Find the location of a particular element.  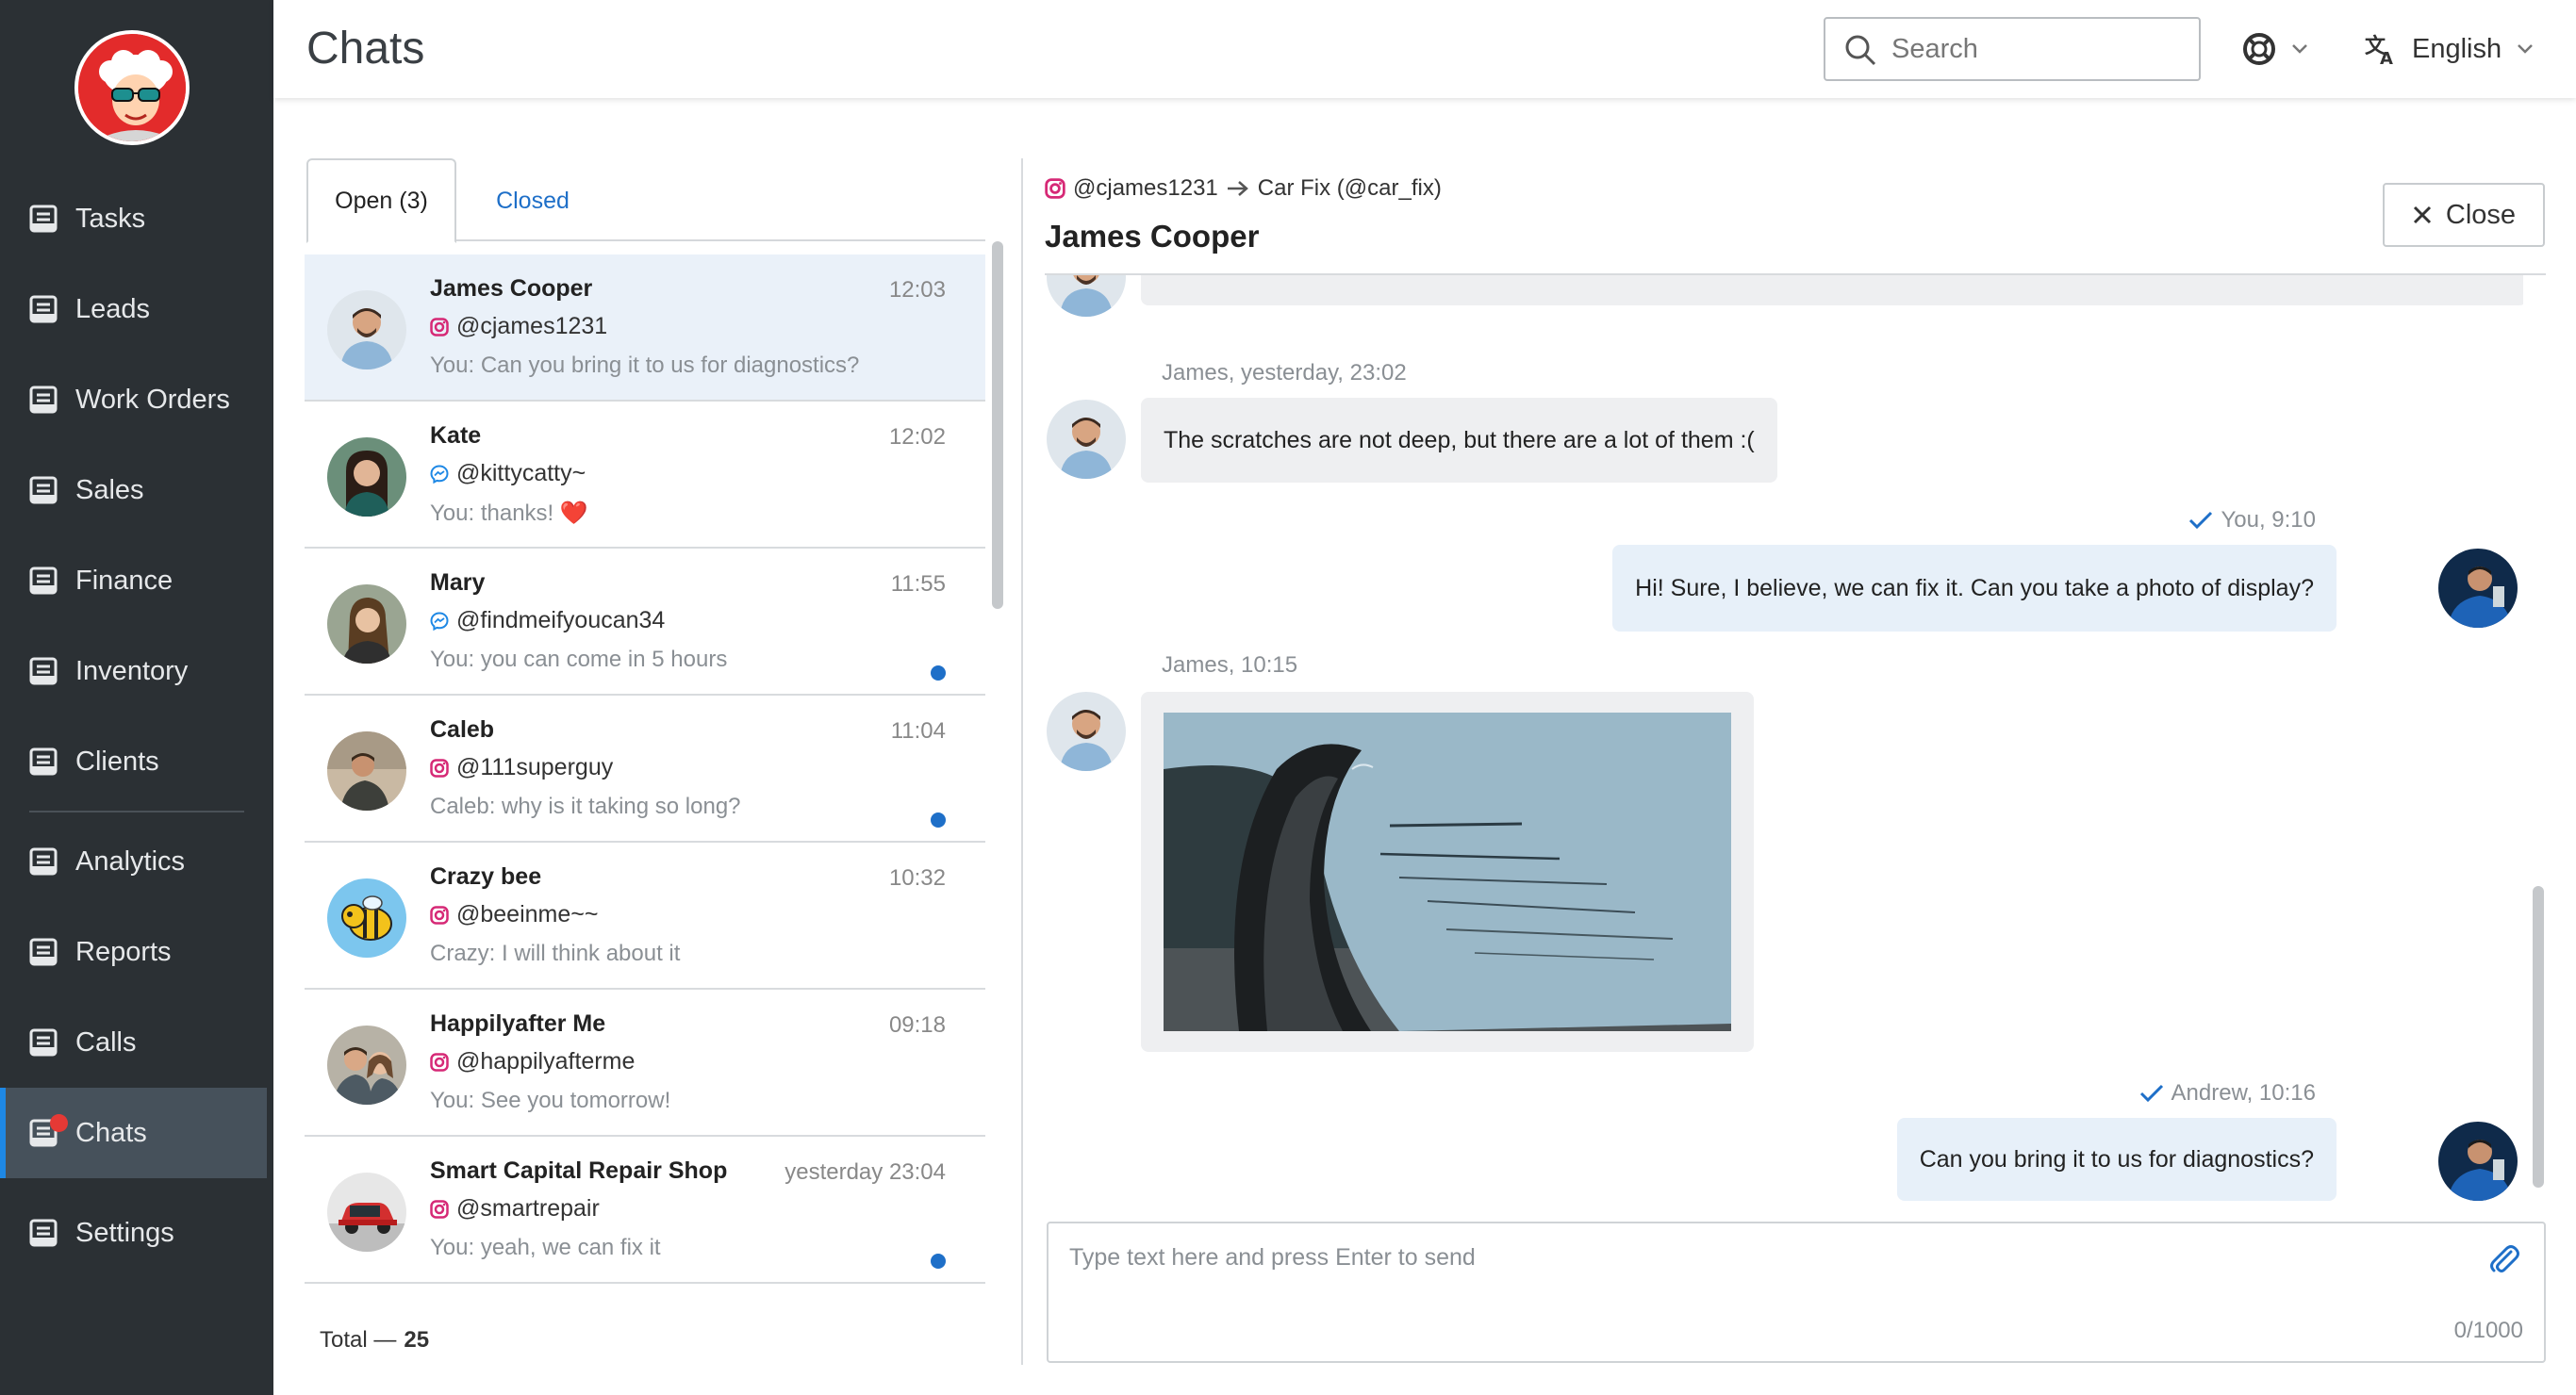

total-label: Total — is located at coordinates (358, 1340).